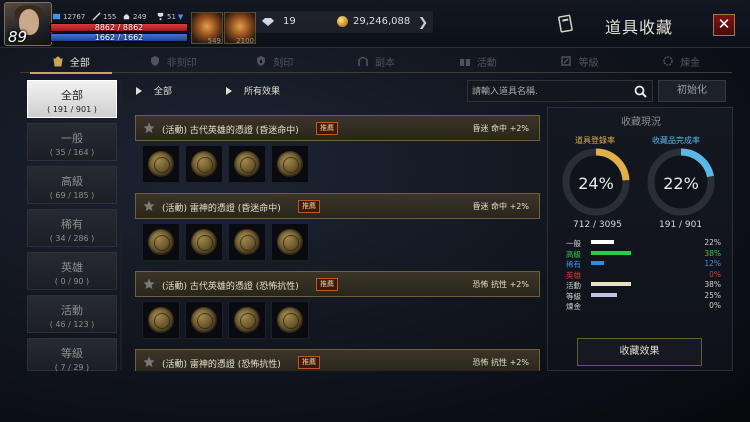  I want to click on collection-row-header: (活動) 雷神的憑證 (恐怖抗性) 推薦 恐怖 抗性 +2%, so click(337, 360).